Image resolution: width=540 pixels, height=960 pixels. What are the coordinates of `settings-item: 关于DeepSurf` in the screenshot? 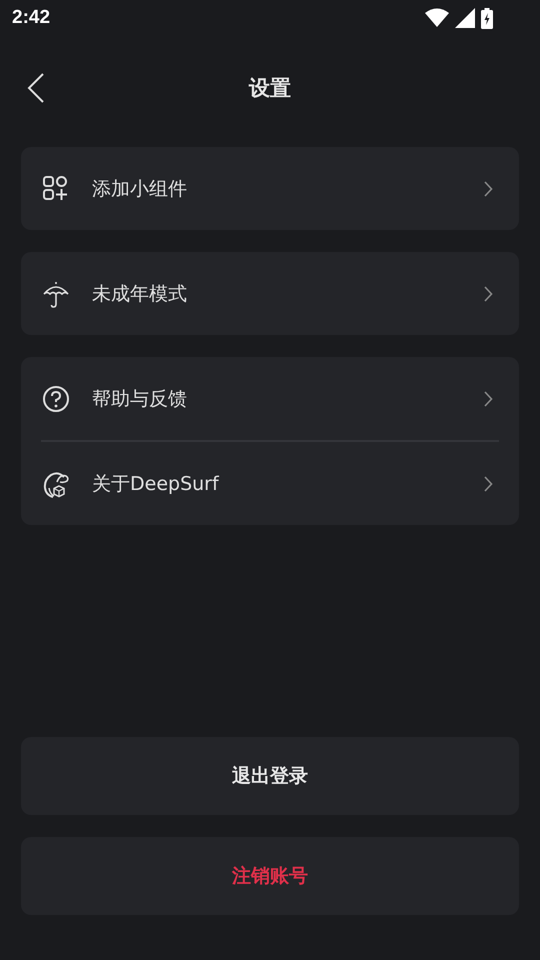 It's located at (270, 483).